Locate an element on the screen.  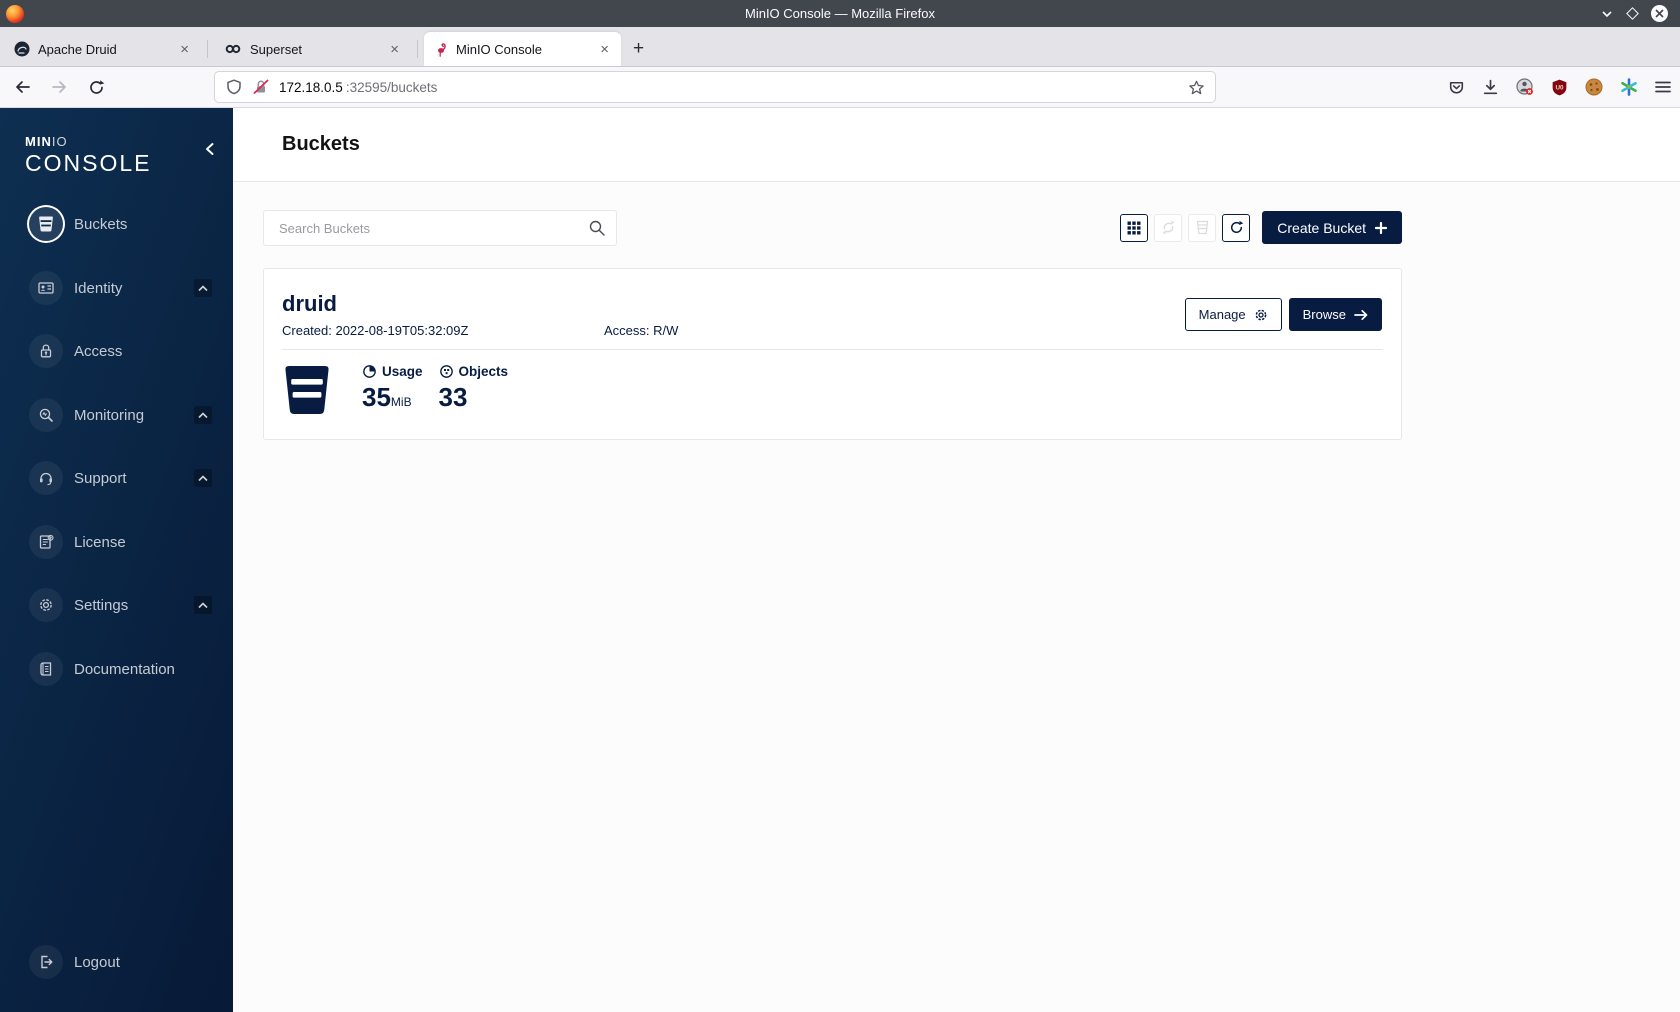
manage-button: Manage is located at coordinates (1233, 314).